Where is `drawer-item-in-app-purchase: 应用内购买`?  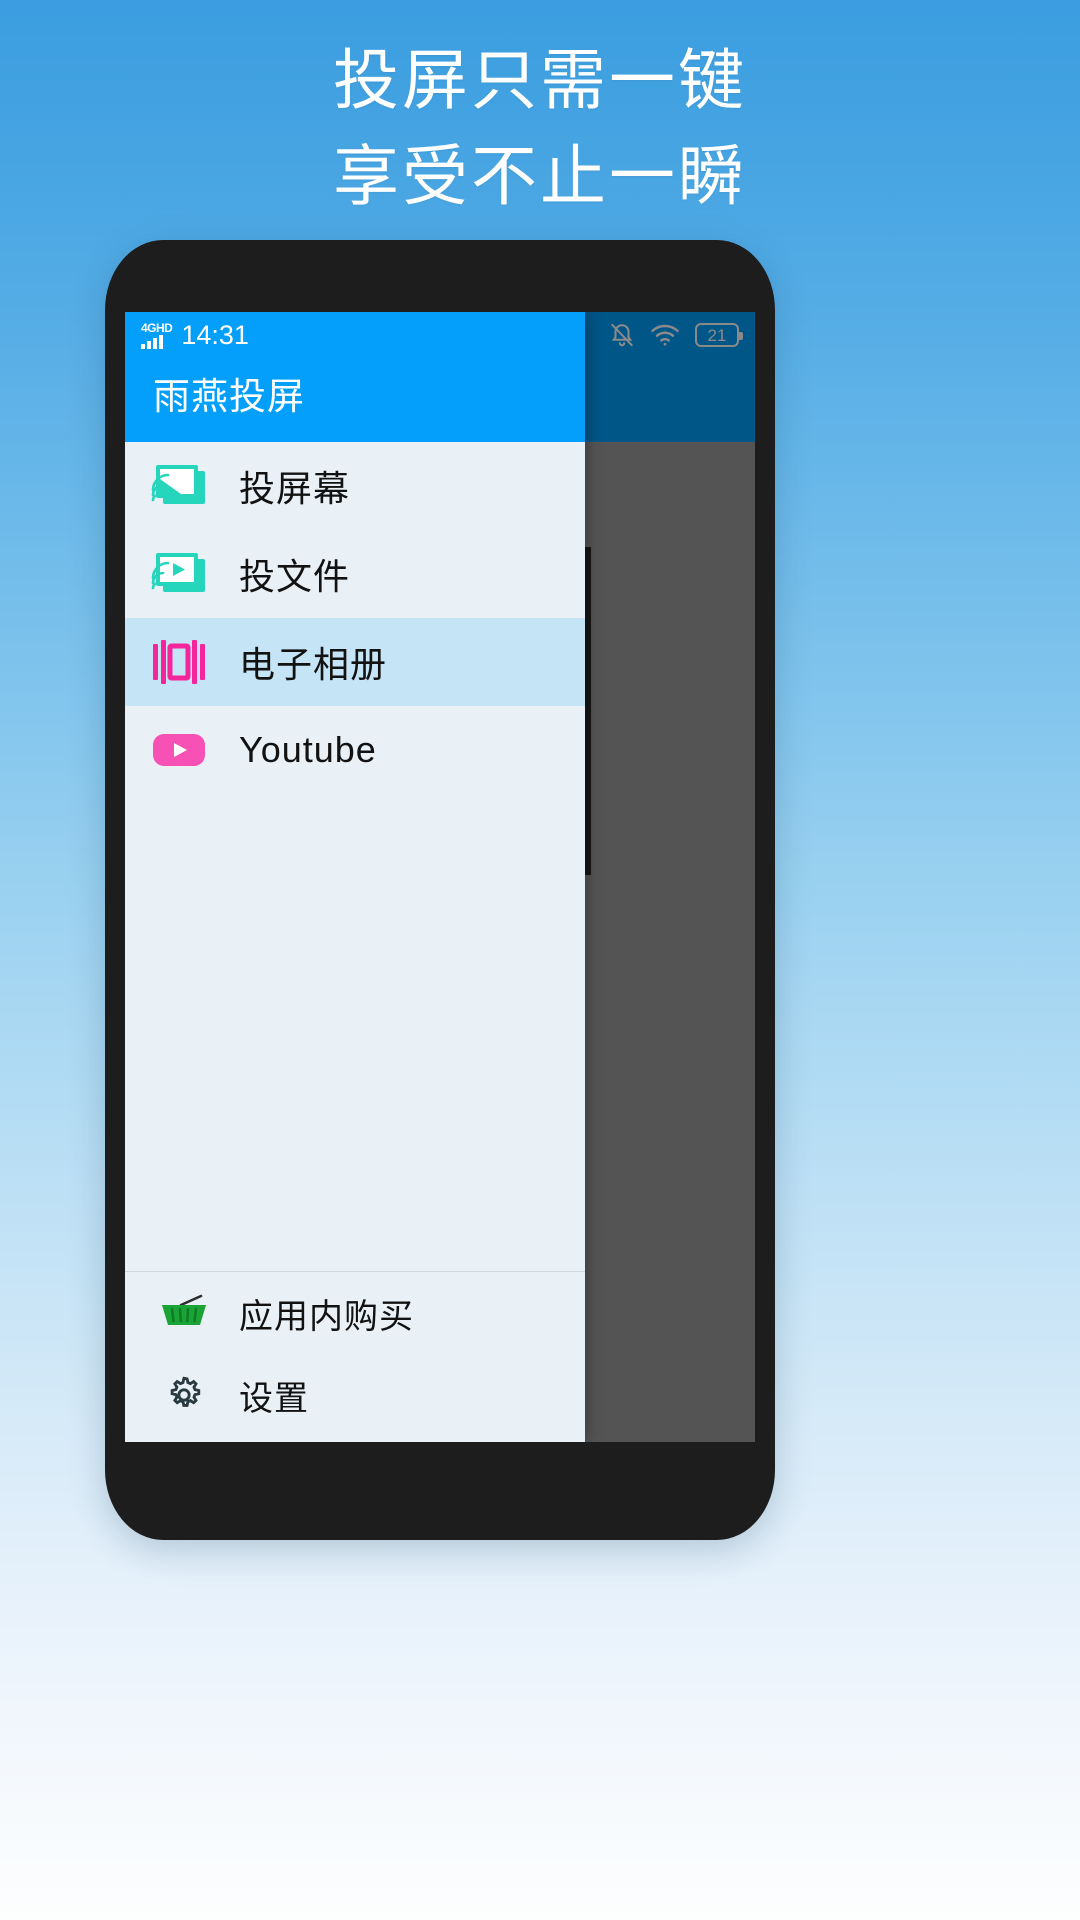
drawer-item-in-app-purchase: 应用内购买 is located at coordinates (355, 1313).